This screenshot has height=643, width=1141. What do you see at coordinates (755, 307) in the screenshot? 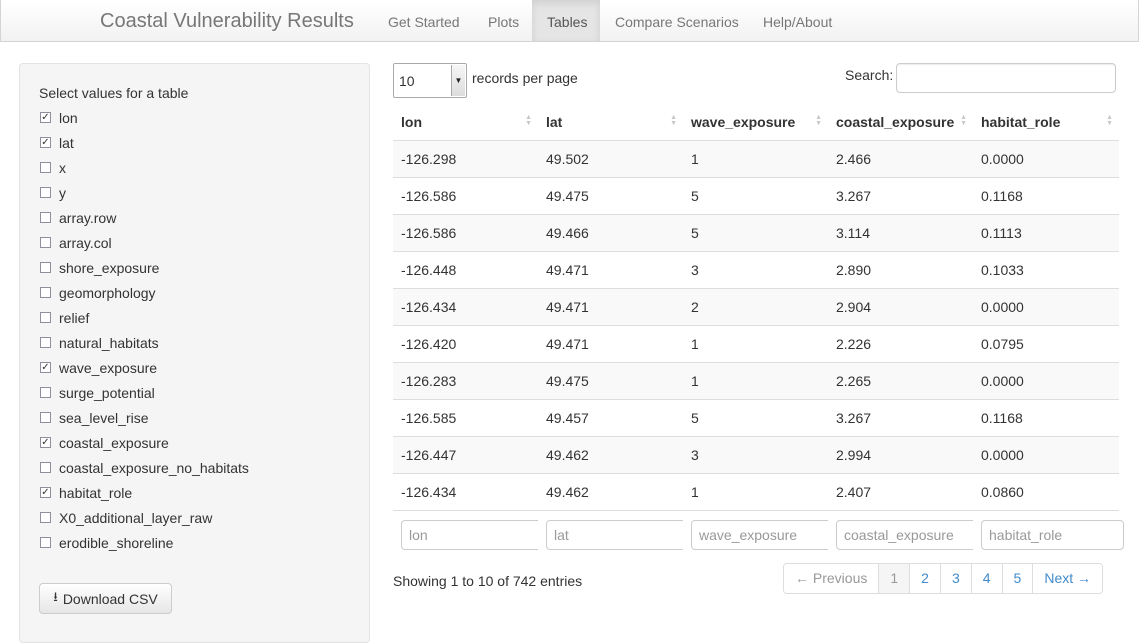
I see `table-cell: 2` at bounding box center [755, 307].